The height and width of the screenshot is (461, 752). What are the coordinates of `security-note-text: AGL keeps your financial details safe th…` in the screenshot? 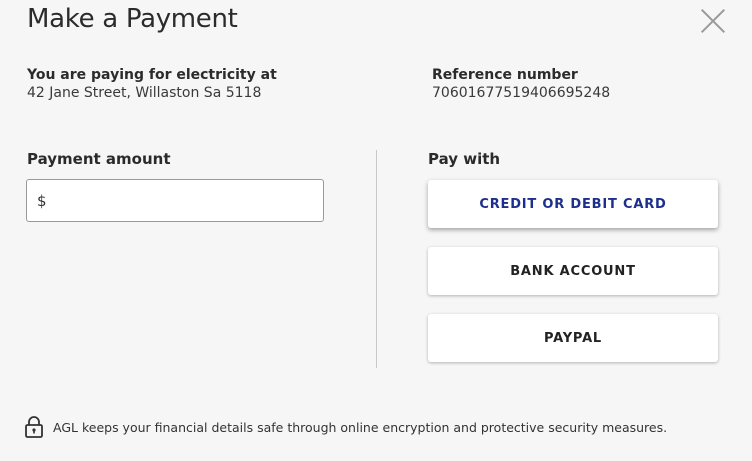 It's located at (360, 427).